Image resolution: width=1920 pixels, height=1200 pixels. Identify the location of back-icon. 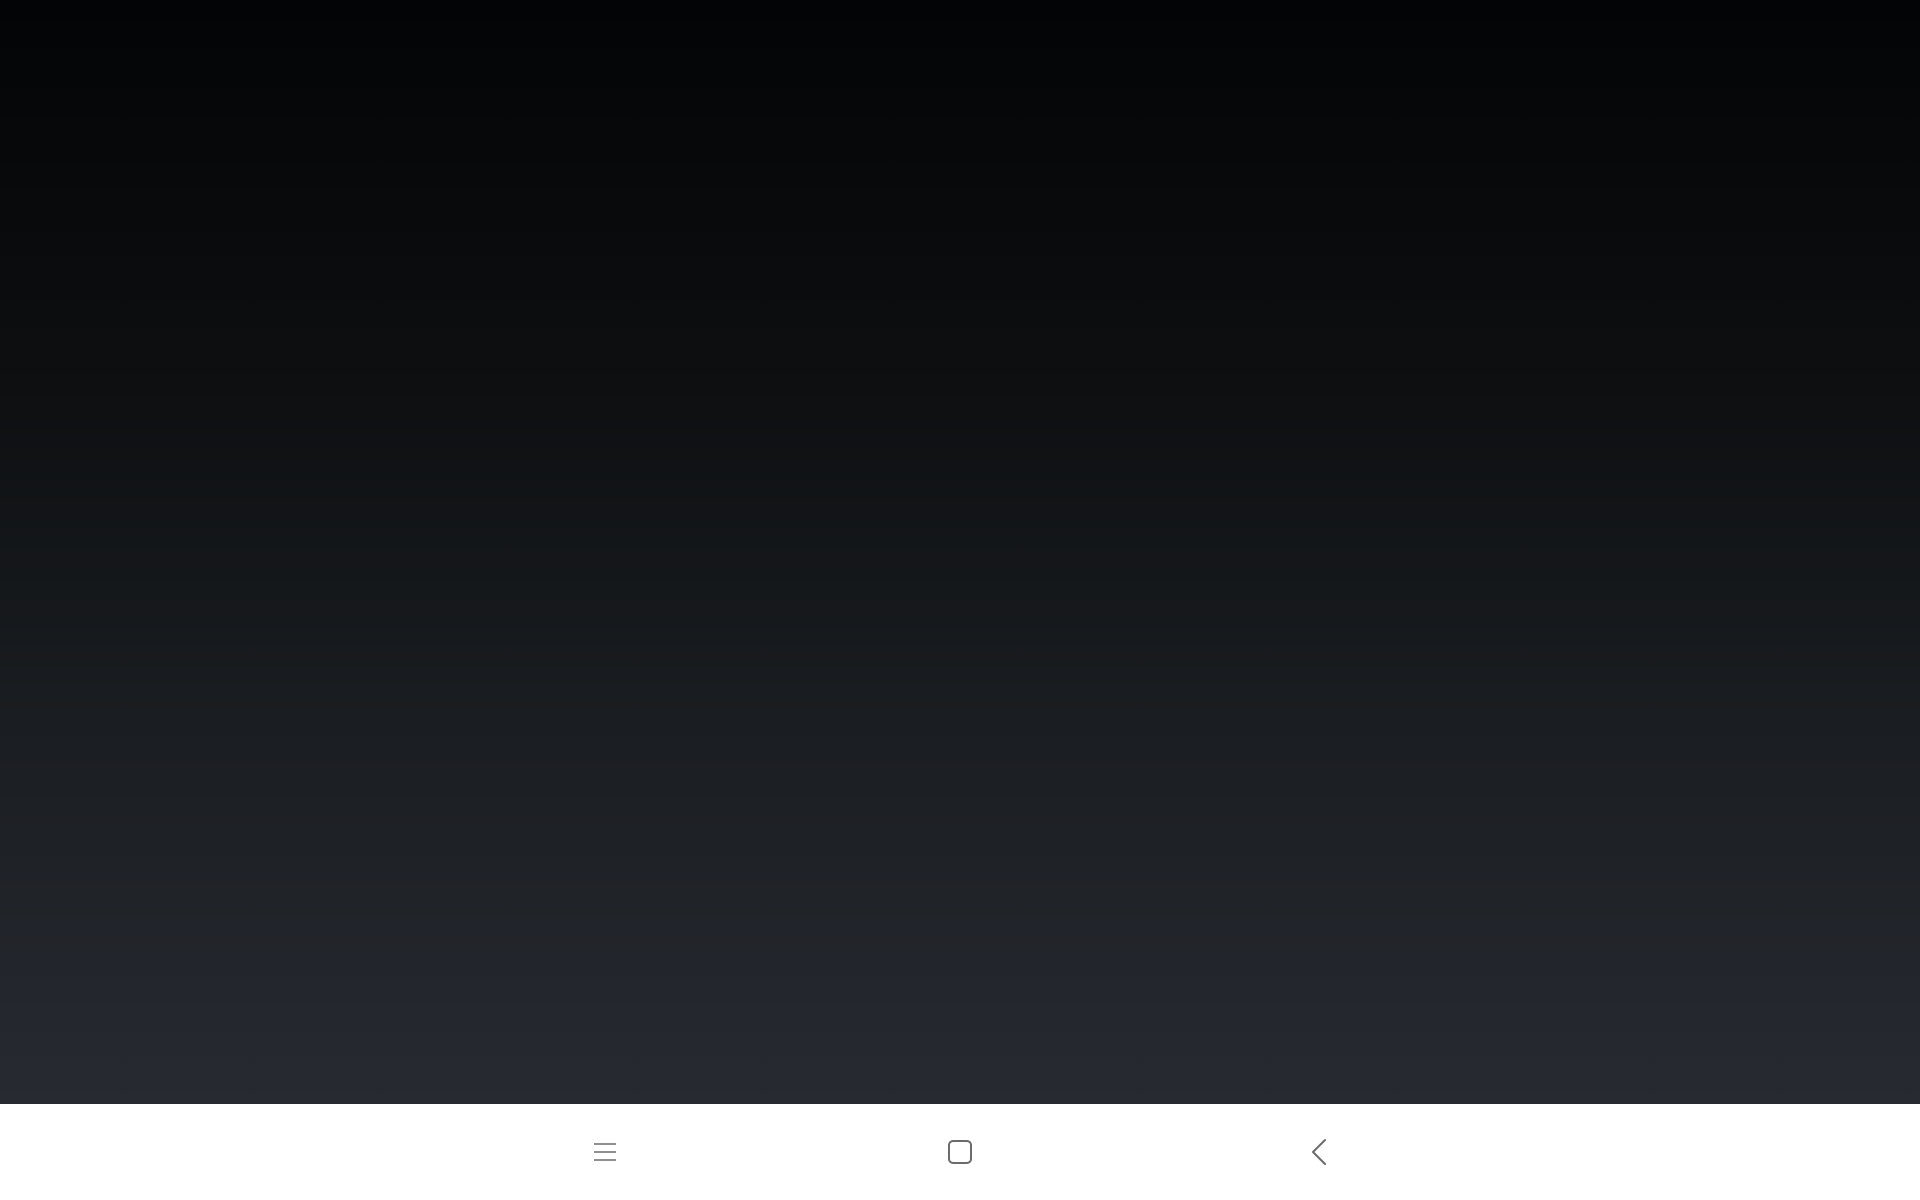
(1319, 1152).